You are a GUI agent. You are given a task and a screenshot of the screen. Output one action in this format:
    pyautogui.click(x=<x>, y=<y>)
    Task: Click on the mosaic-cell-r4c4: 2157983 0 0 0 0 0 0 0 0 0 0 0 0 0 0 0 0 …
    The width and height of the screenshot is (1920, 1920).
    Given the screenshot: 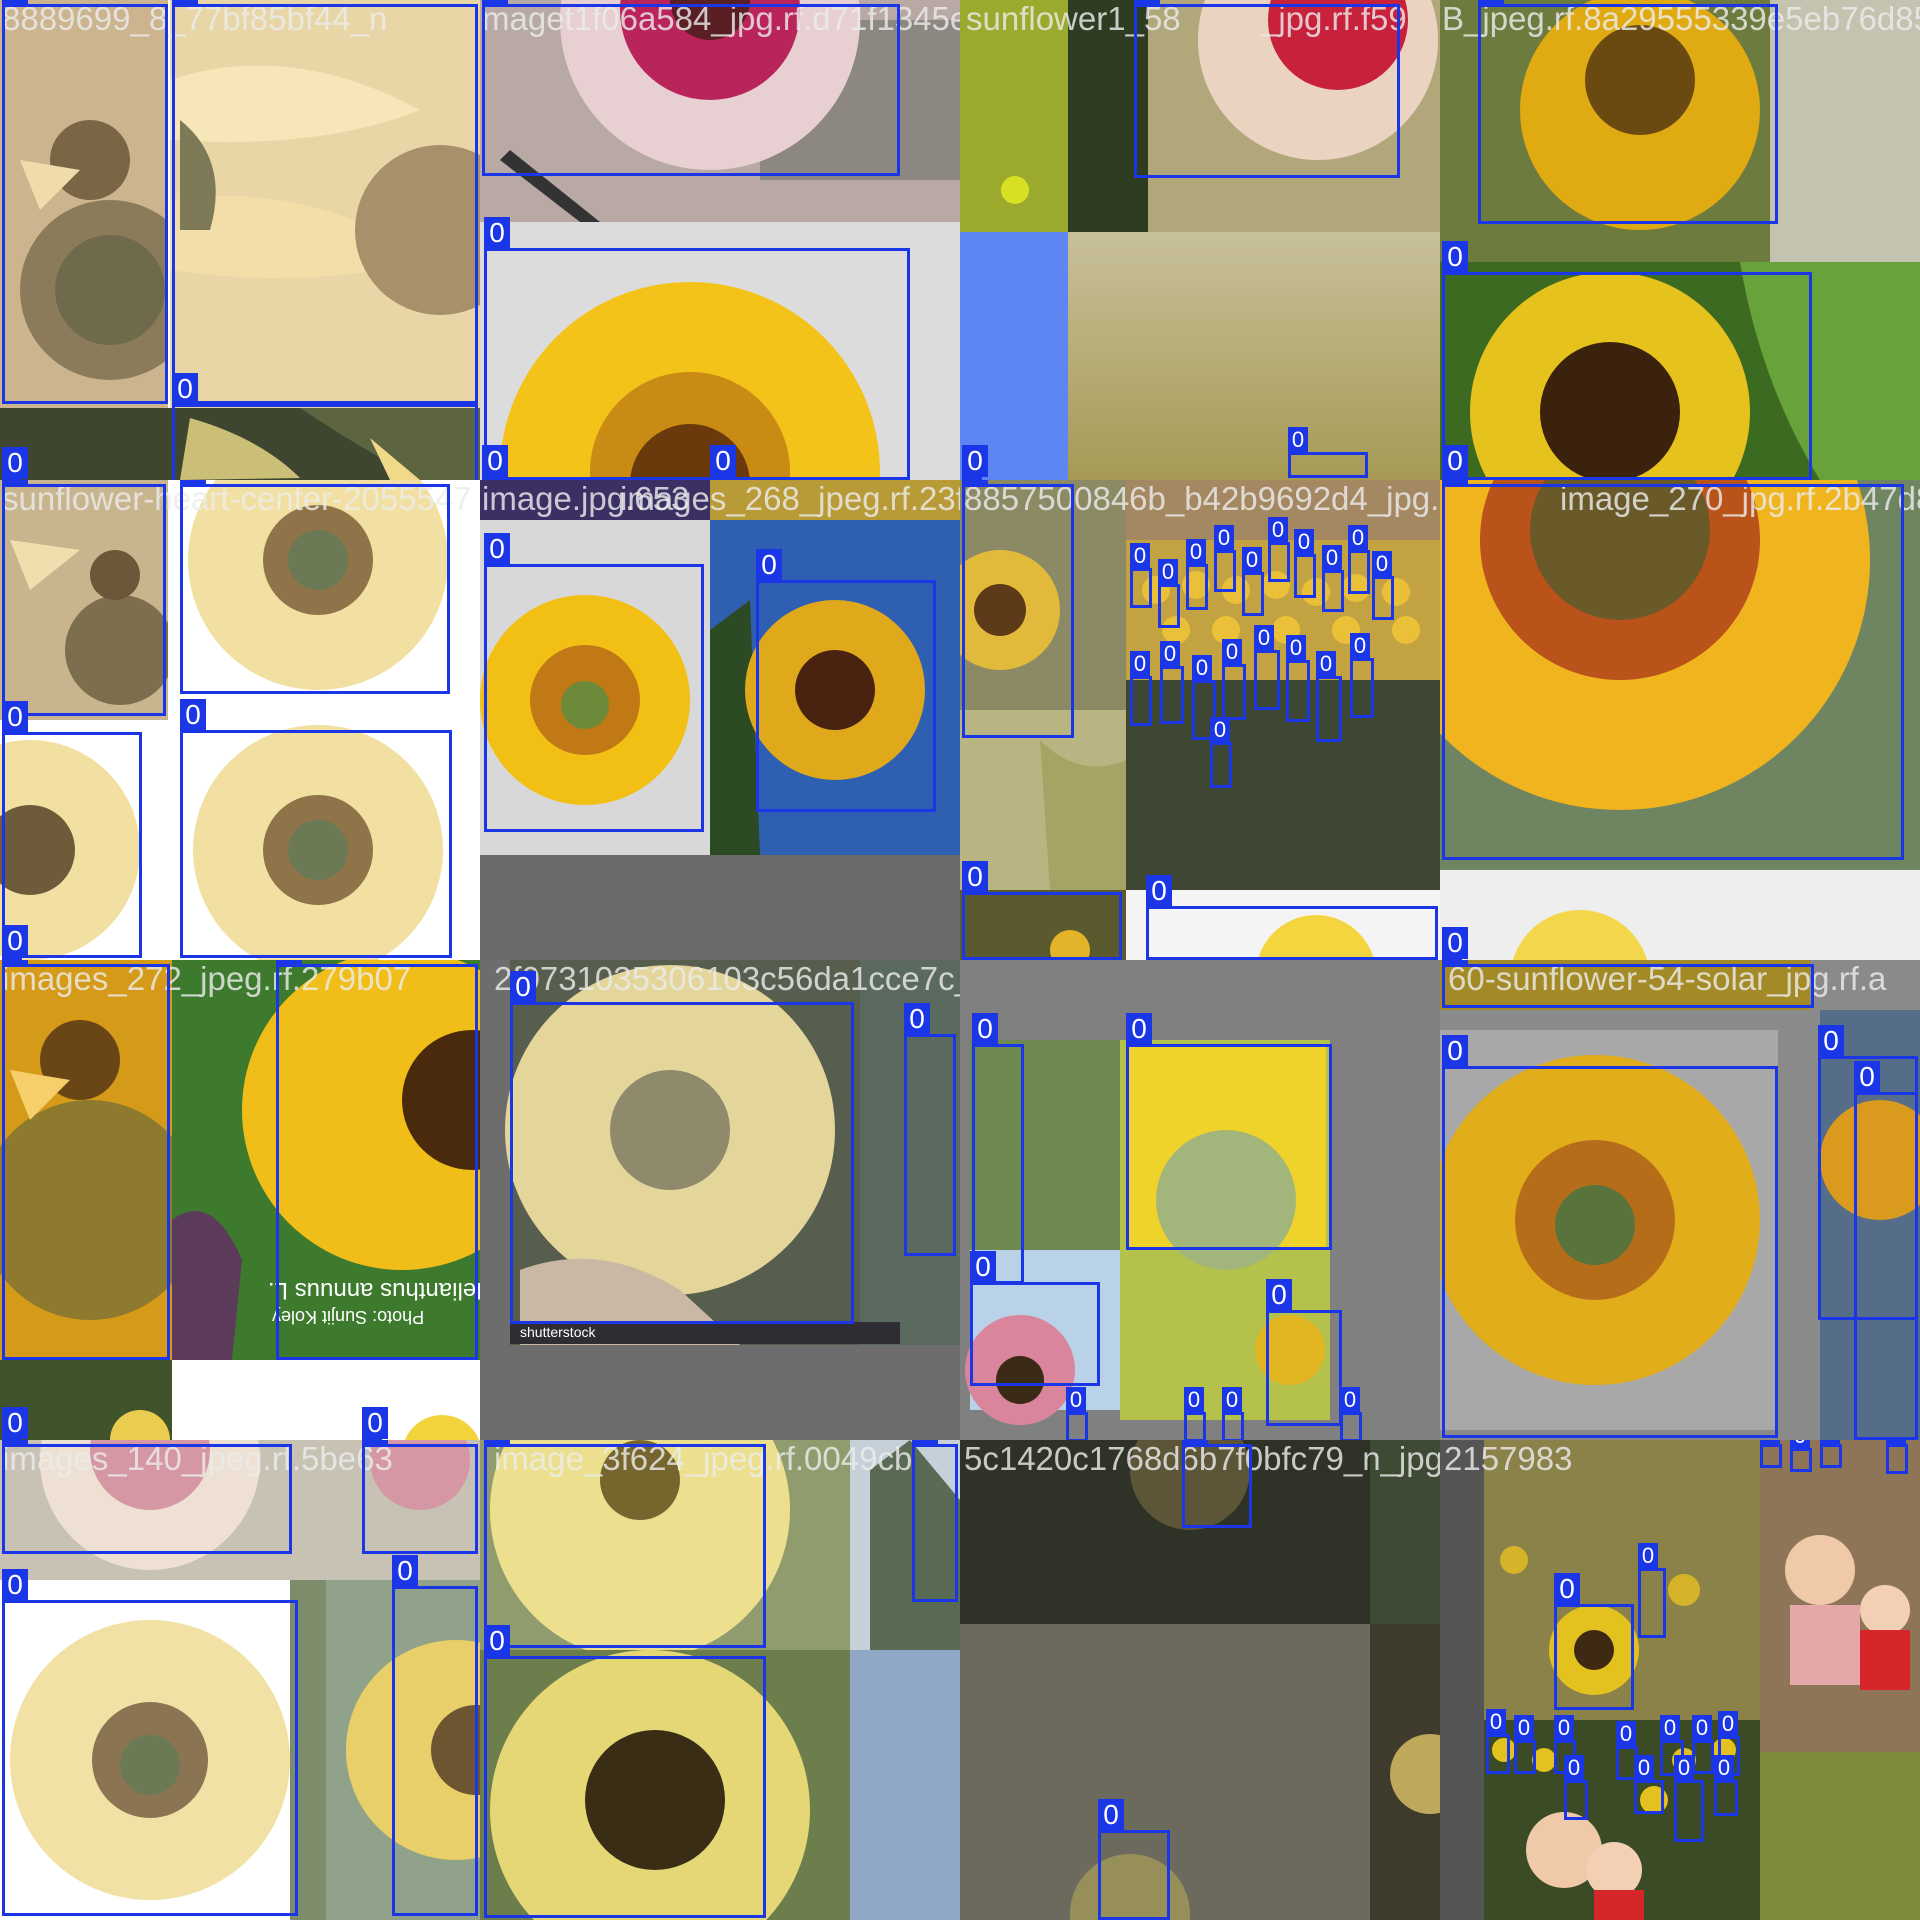 What is the action you would take?
    pyautogui.click(x=1680, y=1680)
    